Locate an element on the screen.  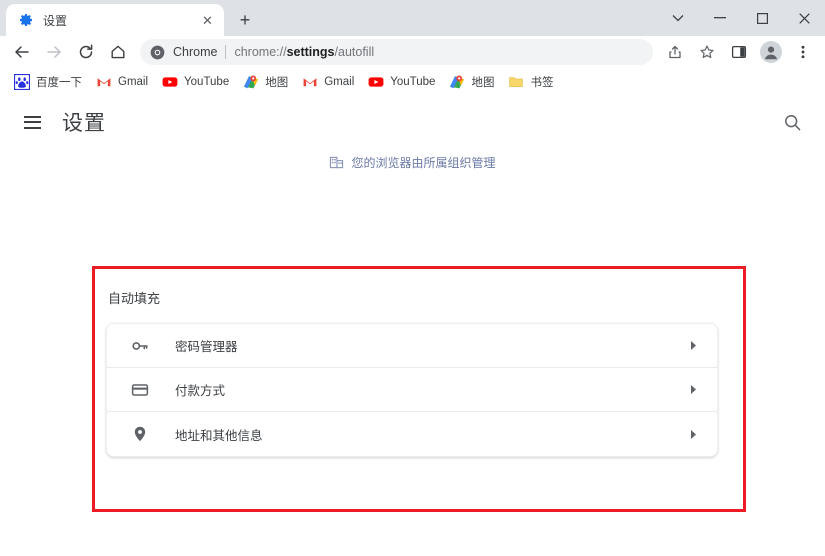
browser-toolbar: Chrome chrome://settings/autofill is located at coordinates (412, 52).